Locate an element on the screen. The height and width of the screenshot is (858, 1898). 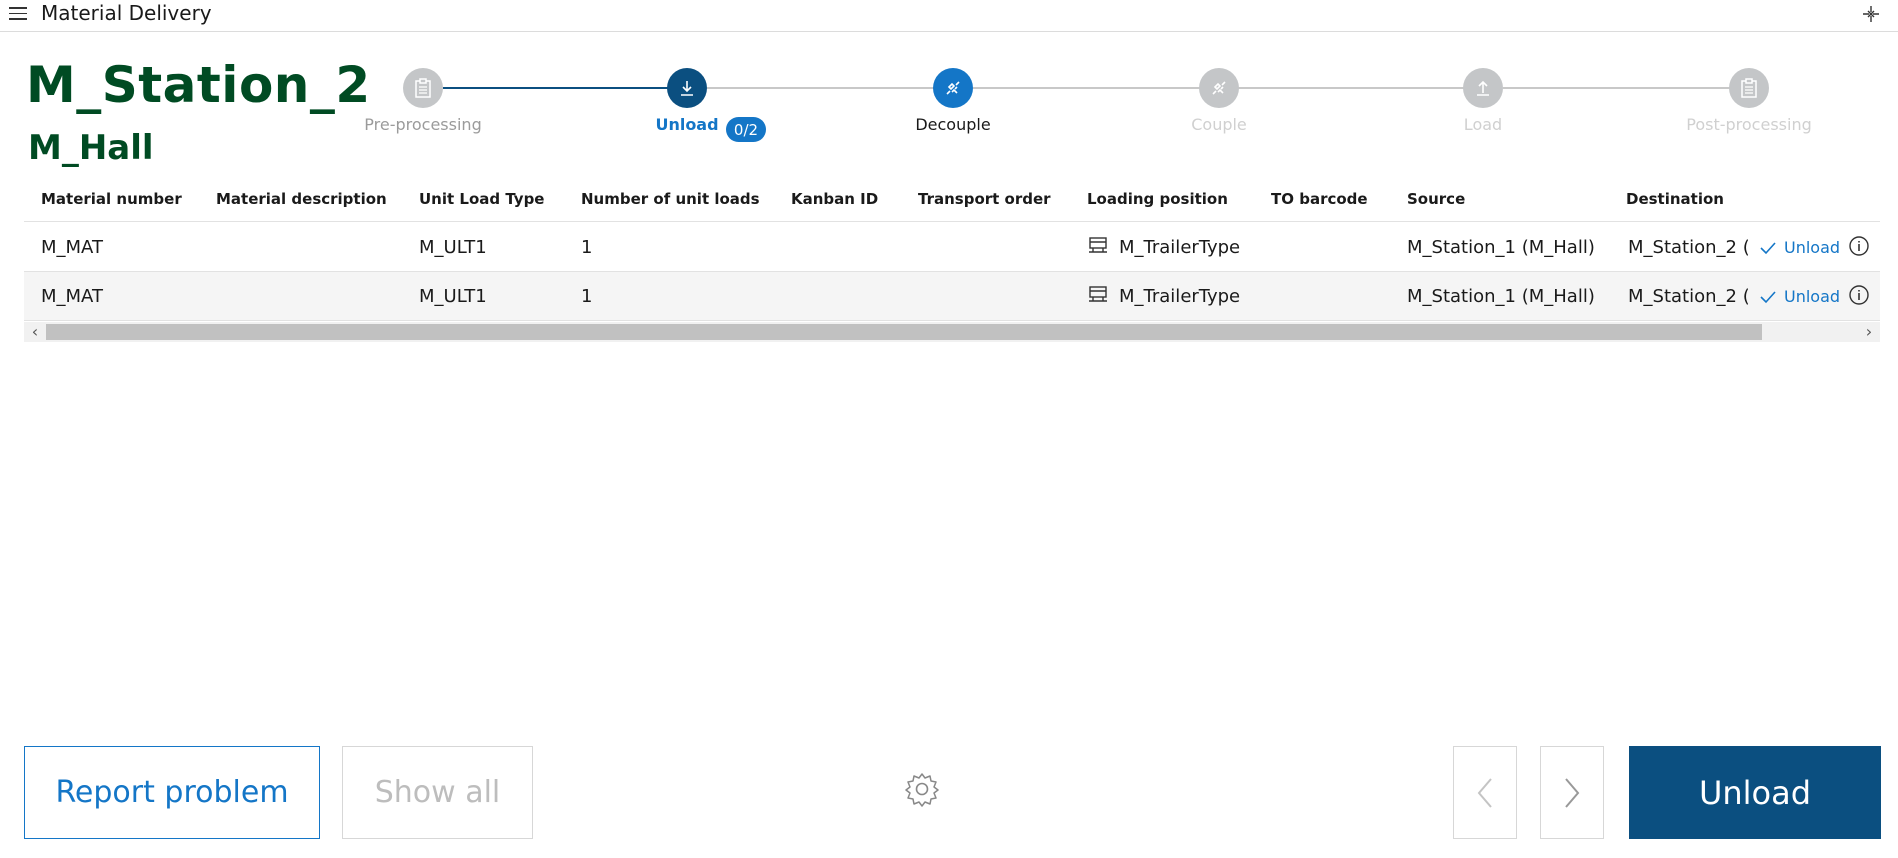
step-label-unload: Unload is located at coordinates (687, 124).